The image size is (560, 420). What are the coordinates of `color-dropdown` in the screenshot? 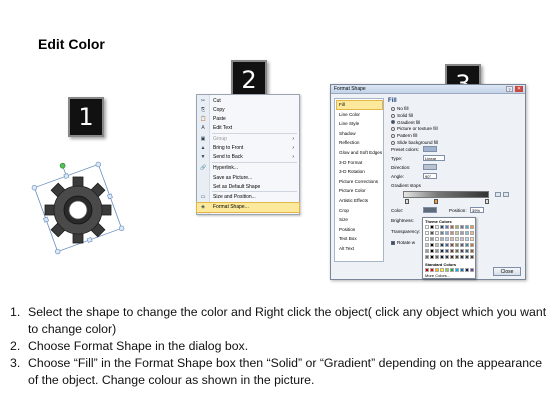 It's located at (430, 210).